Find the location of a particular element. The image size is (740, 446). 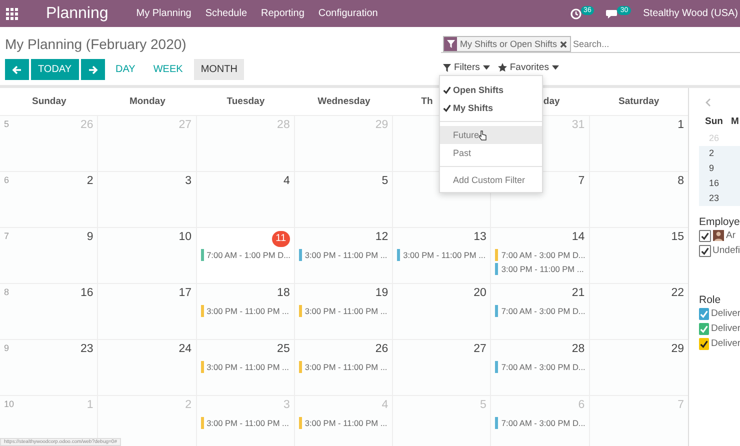

weekday-header: day is located at coordinates (551, 101).